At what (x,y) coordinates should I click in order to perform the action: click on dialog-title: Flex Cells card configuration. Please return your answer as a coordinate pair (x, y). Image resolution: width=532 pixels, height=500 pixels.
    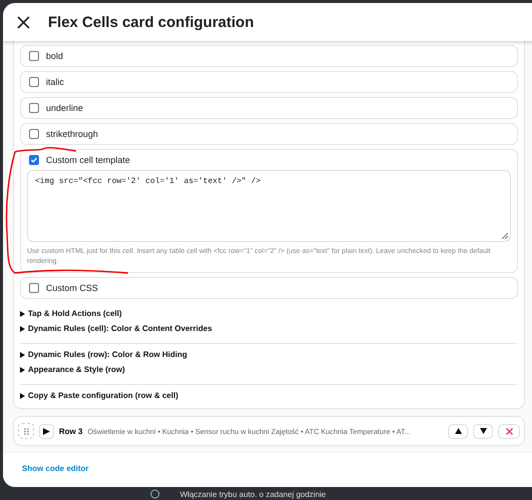
    Looking at the image, I should click on (151, 22).